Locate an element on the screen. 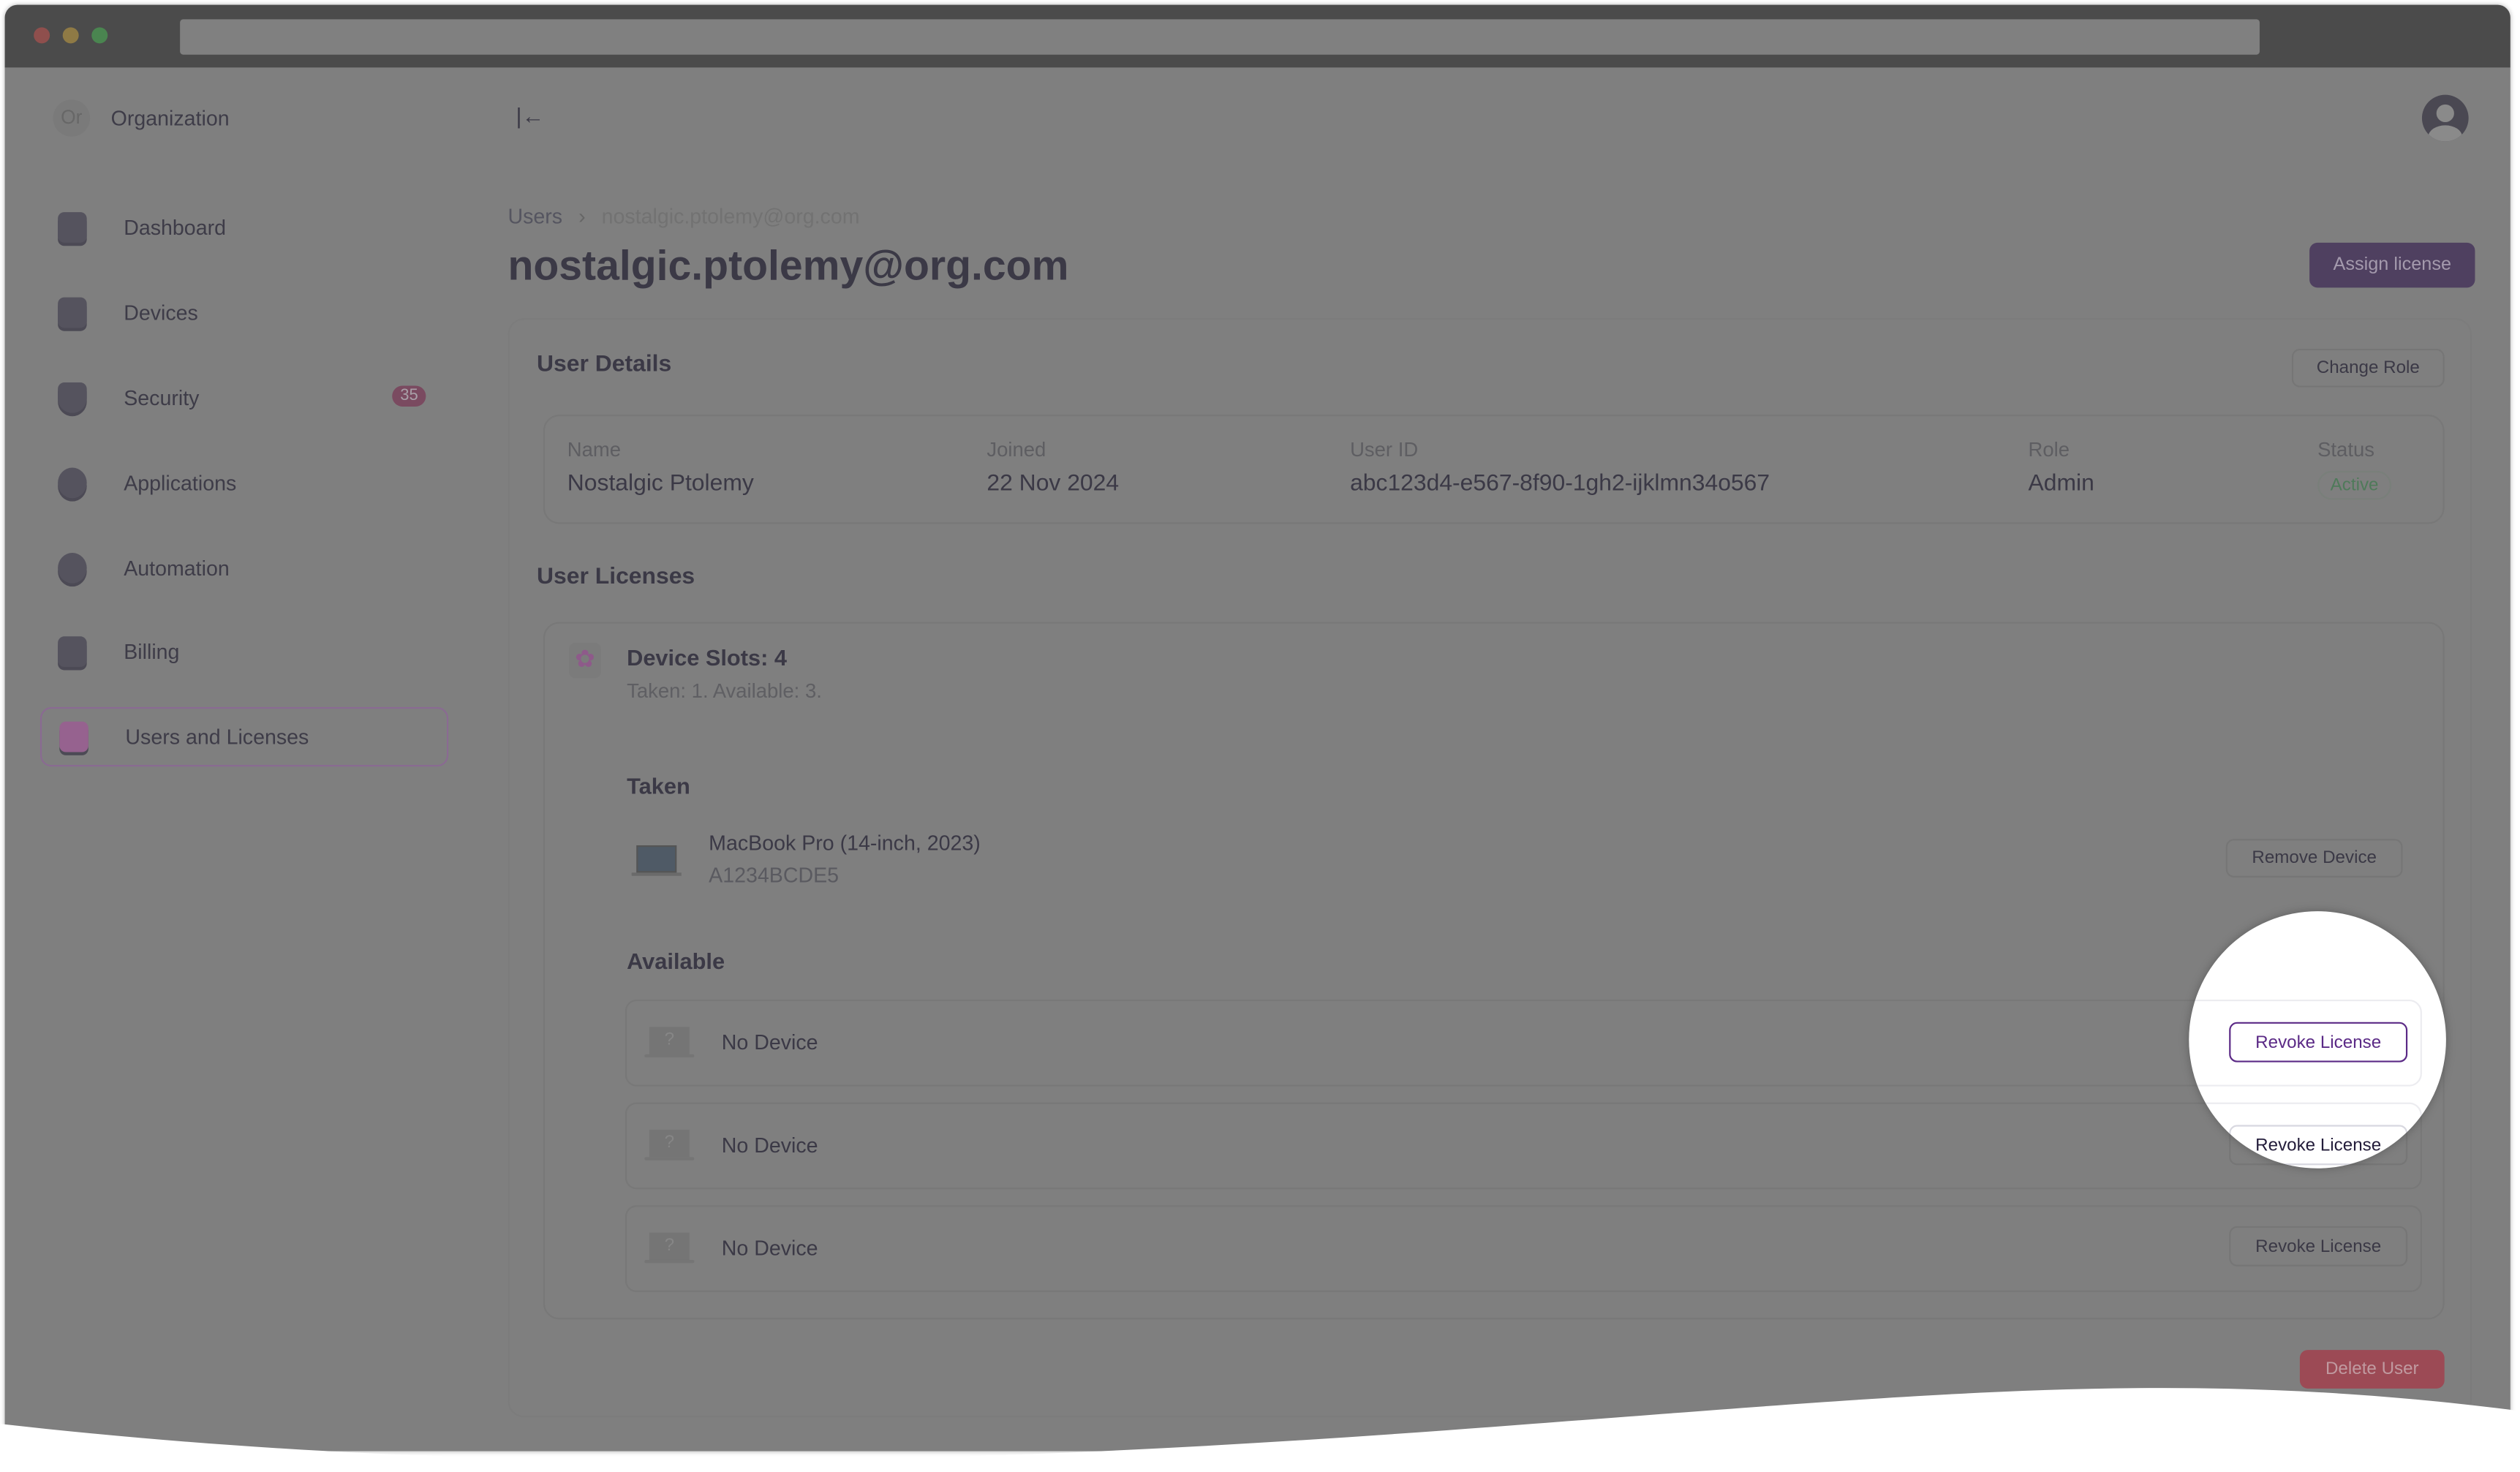 Image resolution: width=2520 pixels, height=1472 pixels. user-avatar is located at coordinates (2445, 118).